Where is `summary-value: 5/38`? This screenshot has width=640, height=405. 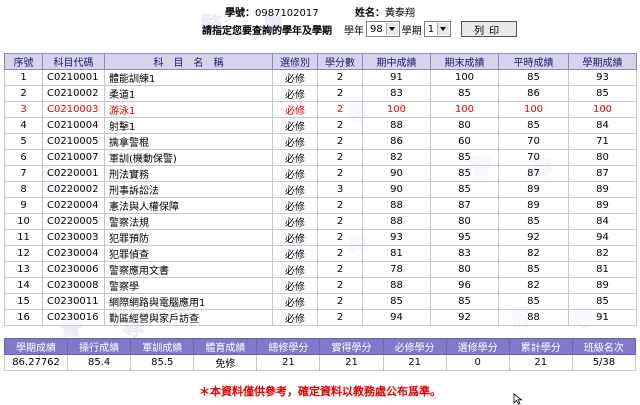 summary-value: 5/38 is located at coordinates (604, 362).